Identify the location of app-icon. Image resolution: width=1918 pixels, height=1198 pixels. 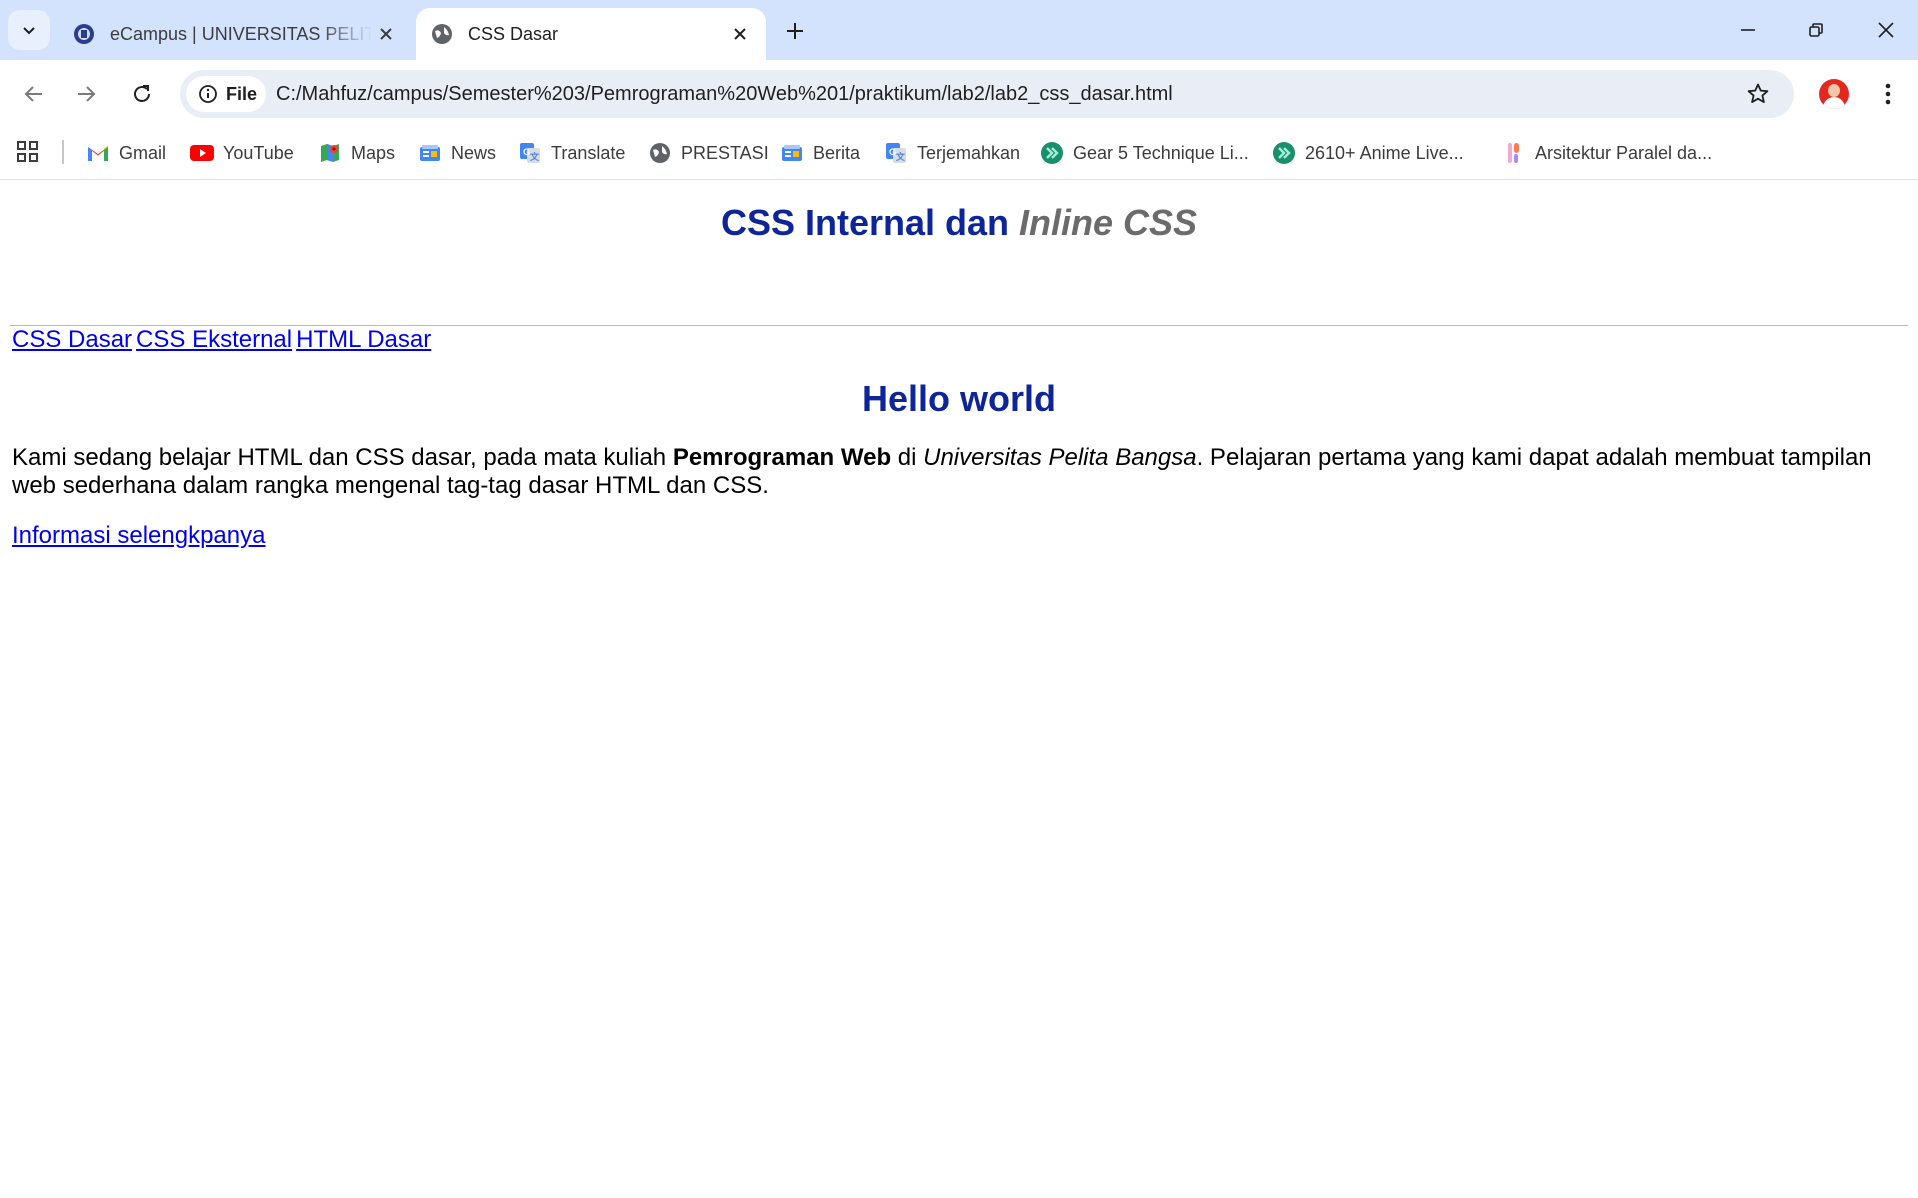
(1514, 153).